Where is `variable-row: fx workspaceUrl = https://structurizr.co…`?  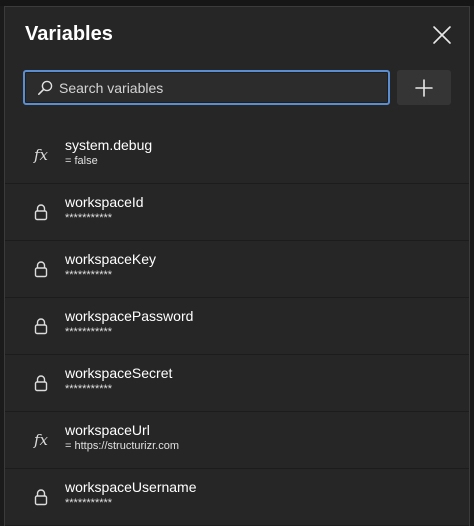
variable-row: fx workspaceUrl = https://structurizr.co… is located at coordinates (237, 440).